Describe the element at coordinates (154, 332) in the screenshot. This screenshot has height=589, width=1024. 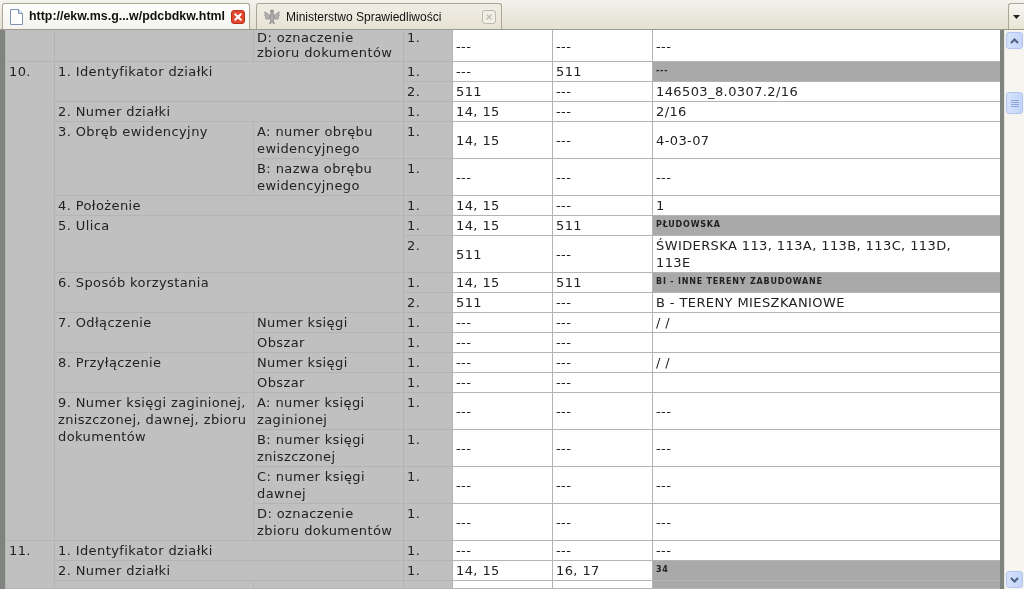
I see `field-label: 7. Odłączenie` at that location.